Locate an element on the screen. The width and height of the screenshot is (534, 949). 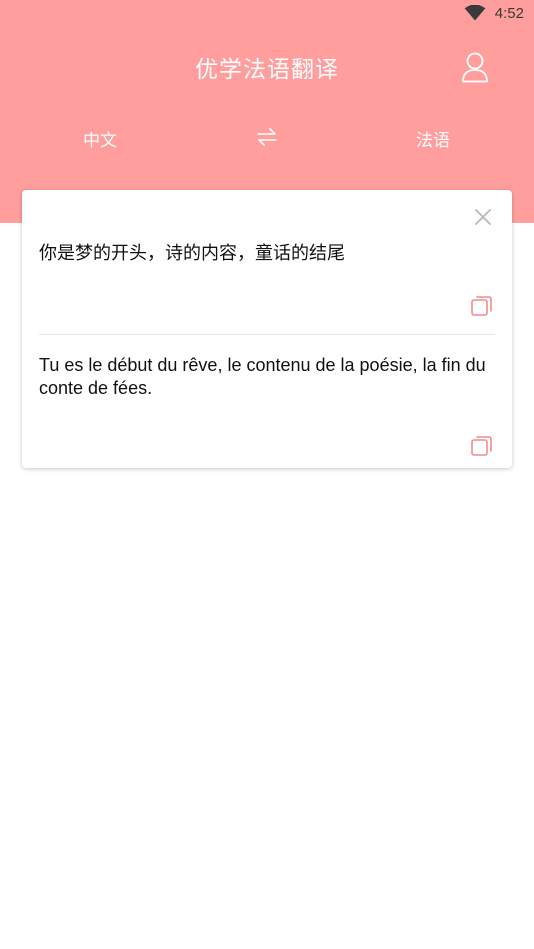
language-bar: 中文 法语 is located at coordinates (267, 137).